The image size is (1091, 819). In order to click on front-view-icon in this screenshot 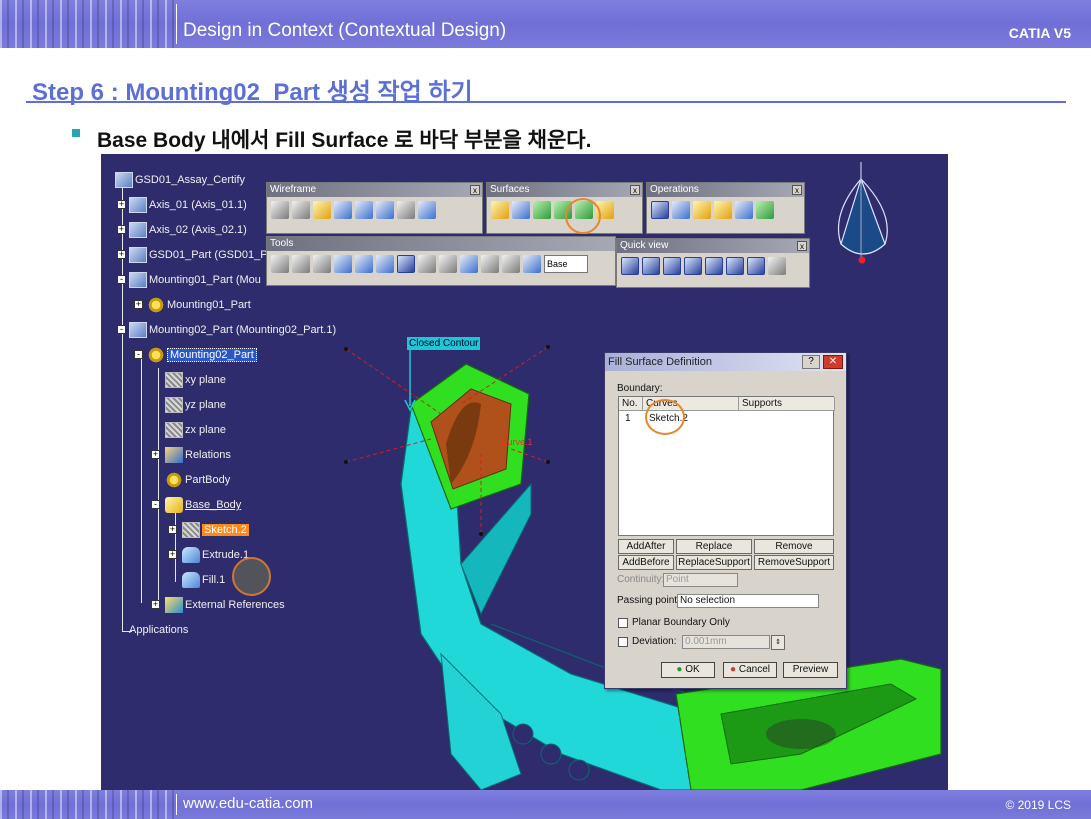, I will do `click(651, 266)`.